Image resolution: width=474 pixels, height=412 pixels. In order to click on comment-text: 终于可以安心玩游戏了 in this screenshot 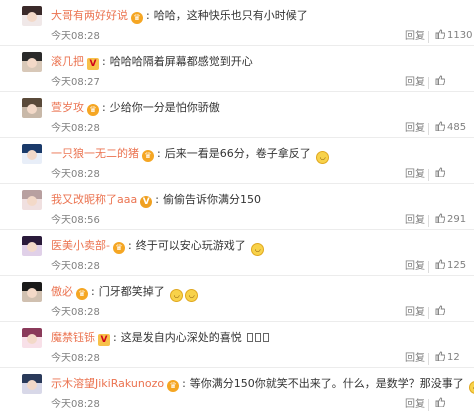, I will do `click(190, 245)`.